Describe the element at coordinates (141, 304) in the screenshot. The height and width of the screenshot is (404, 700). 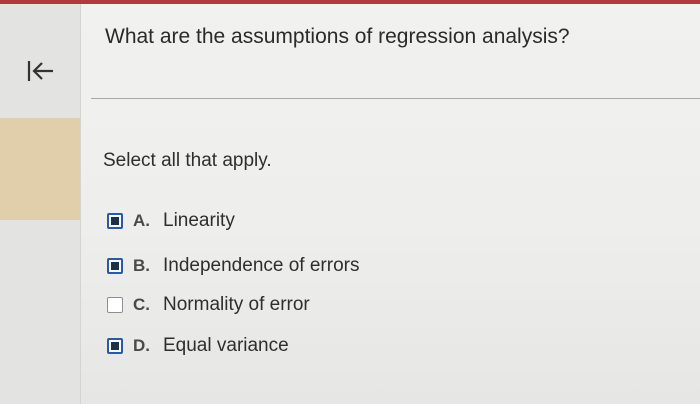
I see `option-letter: C.` at that location.